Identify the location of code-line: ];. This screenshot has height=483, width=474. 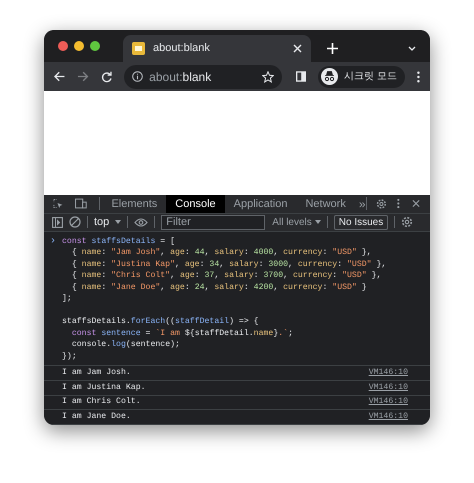
(67, 299).